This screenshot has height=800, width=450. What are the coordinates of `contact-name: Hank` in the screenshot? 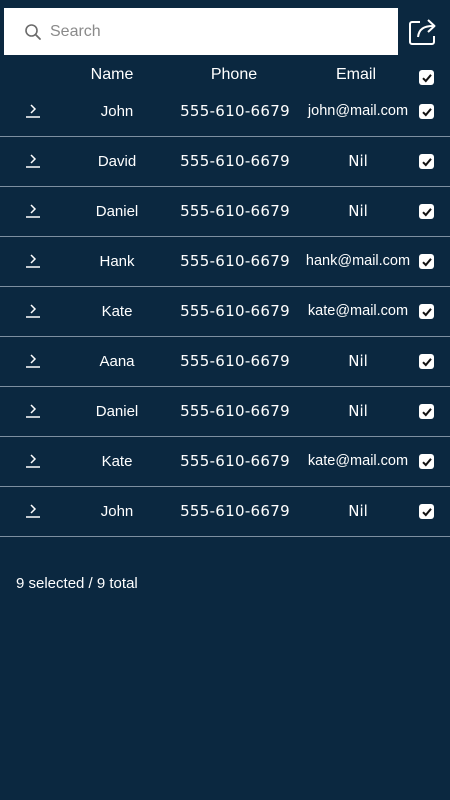 It's located at (117, 261).